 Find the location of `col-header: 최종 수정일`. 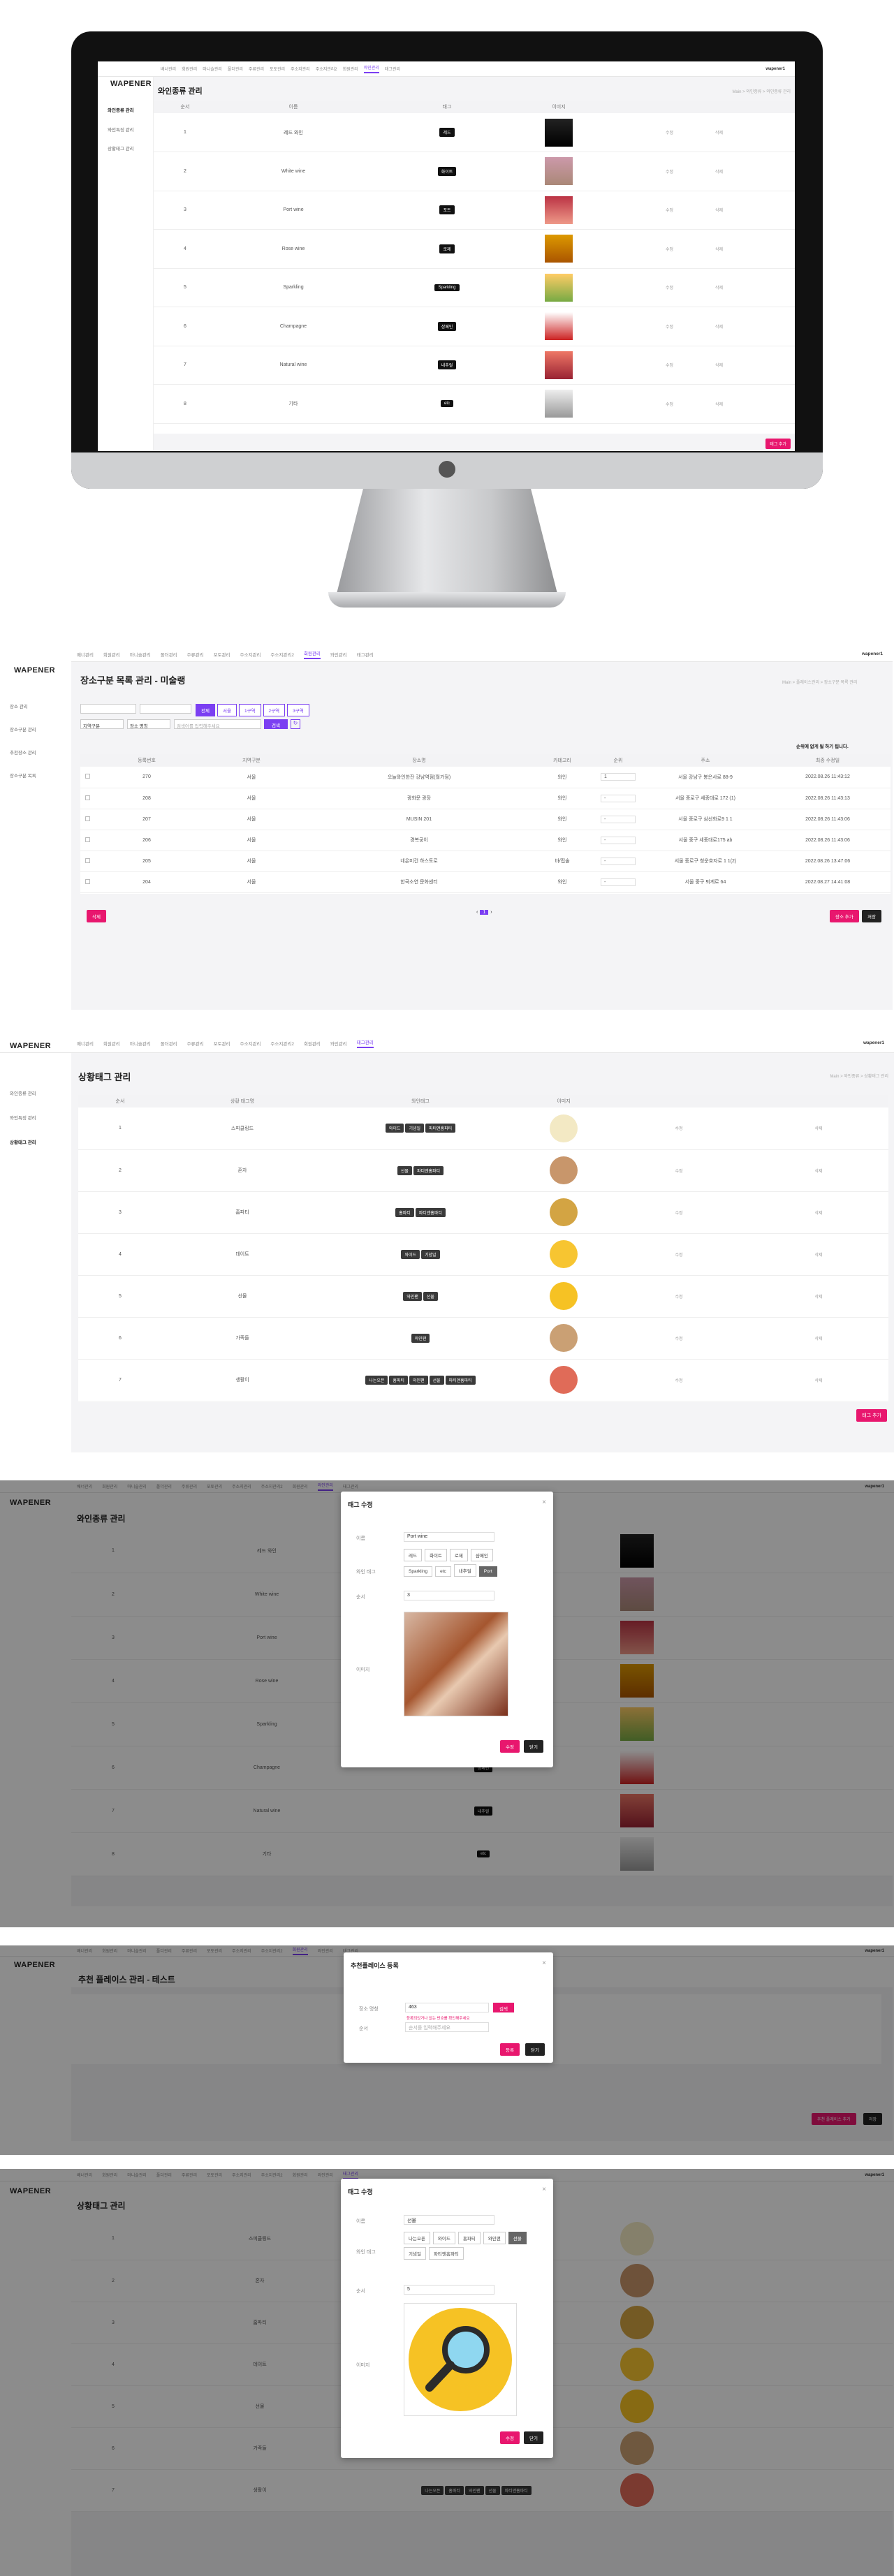

col-header: 최종 수정일 is located at coordinates (828, 760).